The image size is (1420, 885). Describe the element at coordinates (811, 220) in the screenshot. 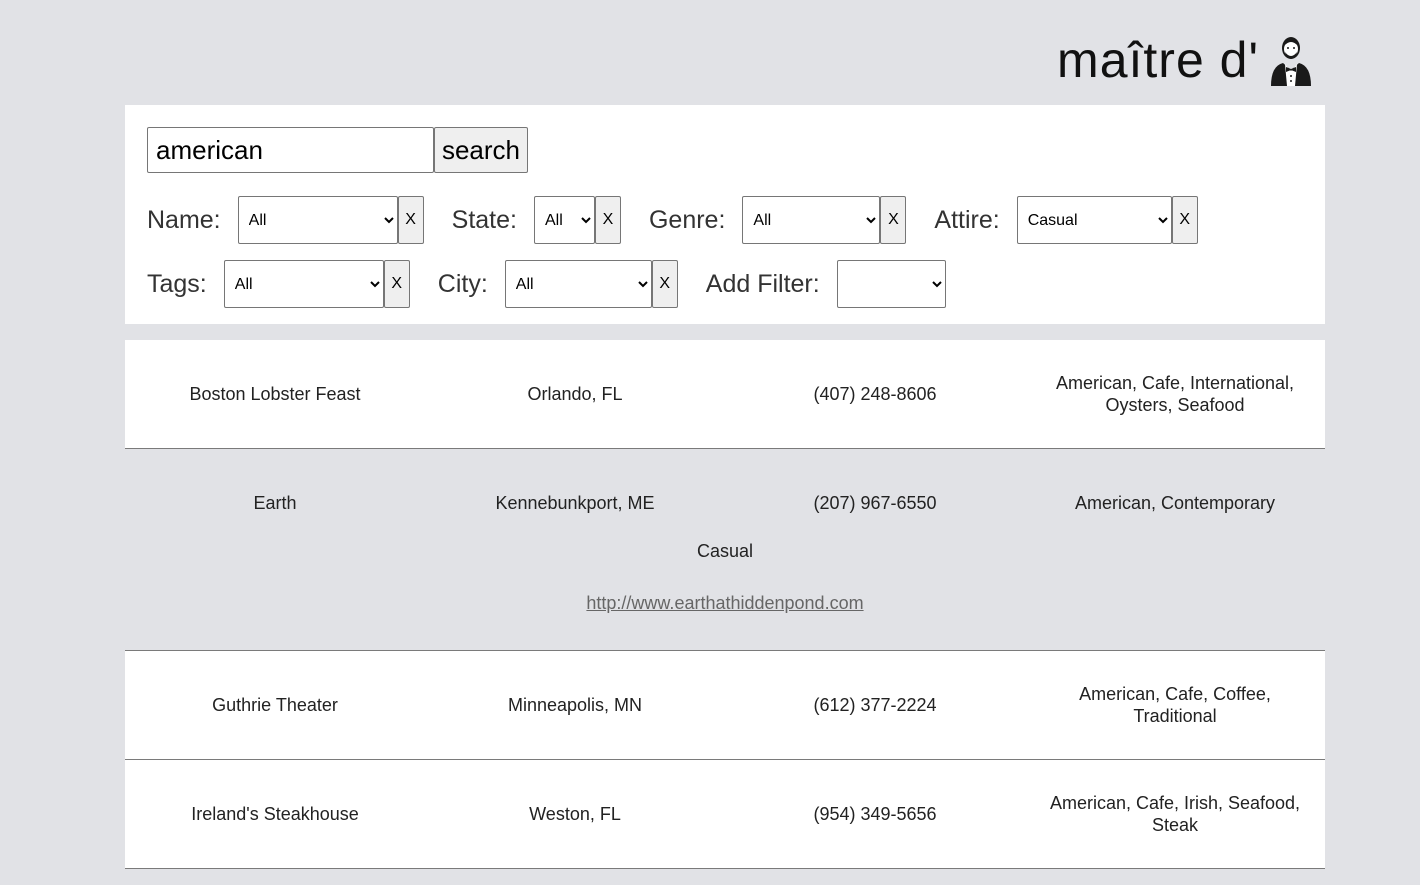

I see `genre-filter-select: All` at that location.